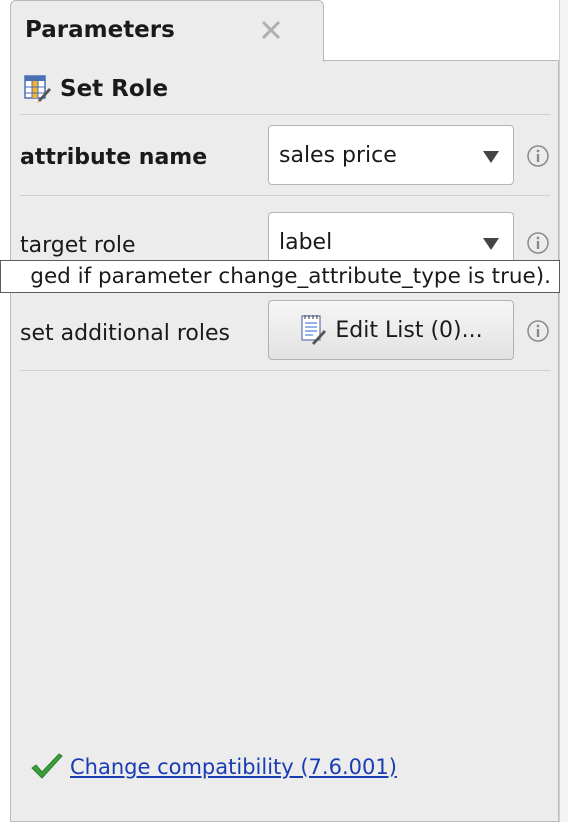 The width and height of the screenshot is (568, 822). What do you see at coordinates (306, 242) in the screenshot?
I see `target-role-value: label` at bounding box center [306, 242].